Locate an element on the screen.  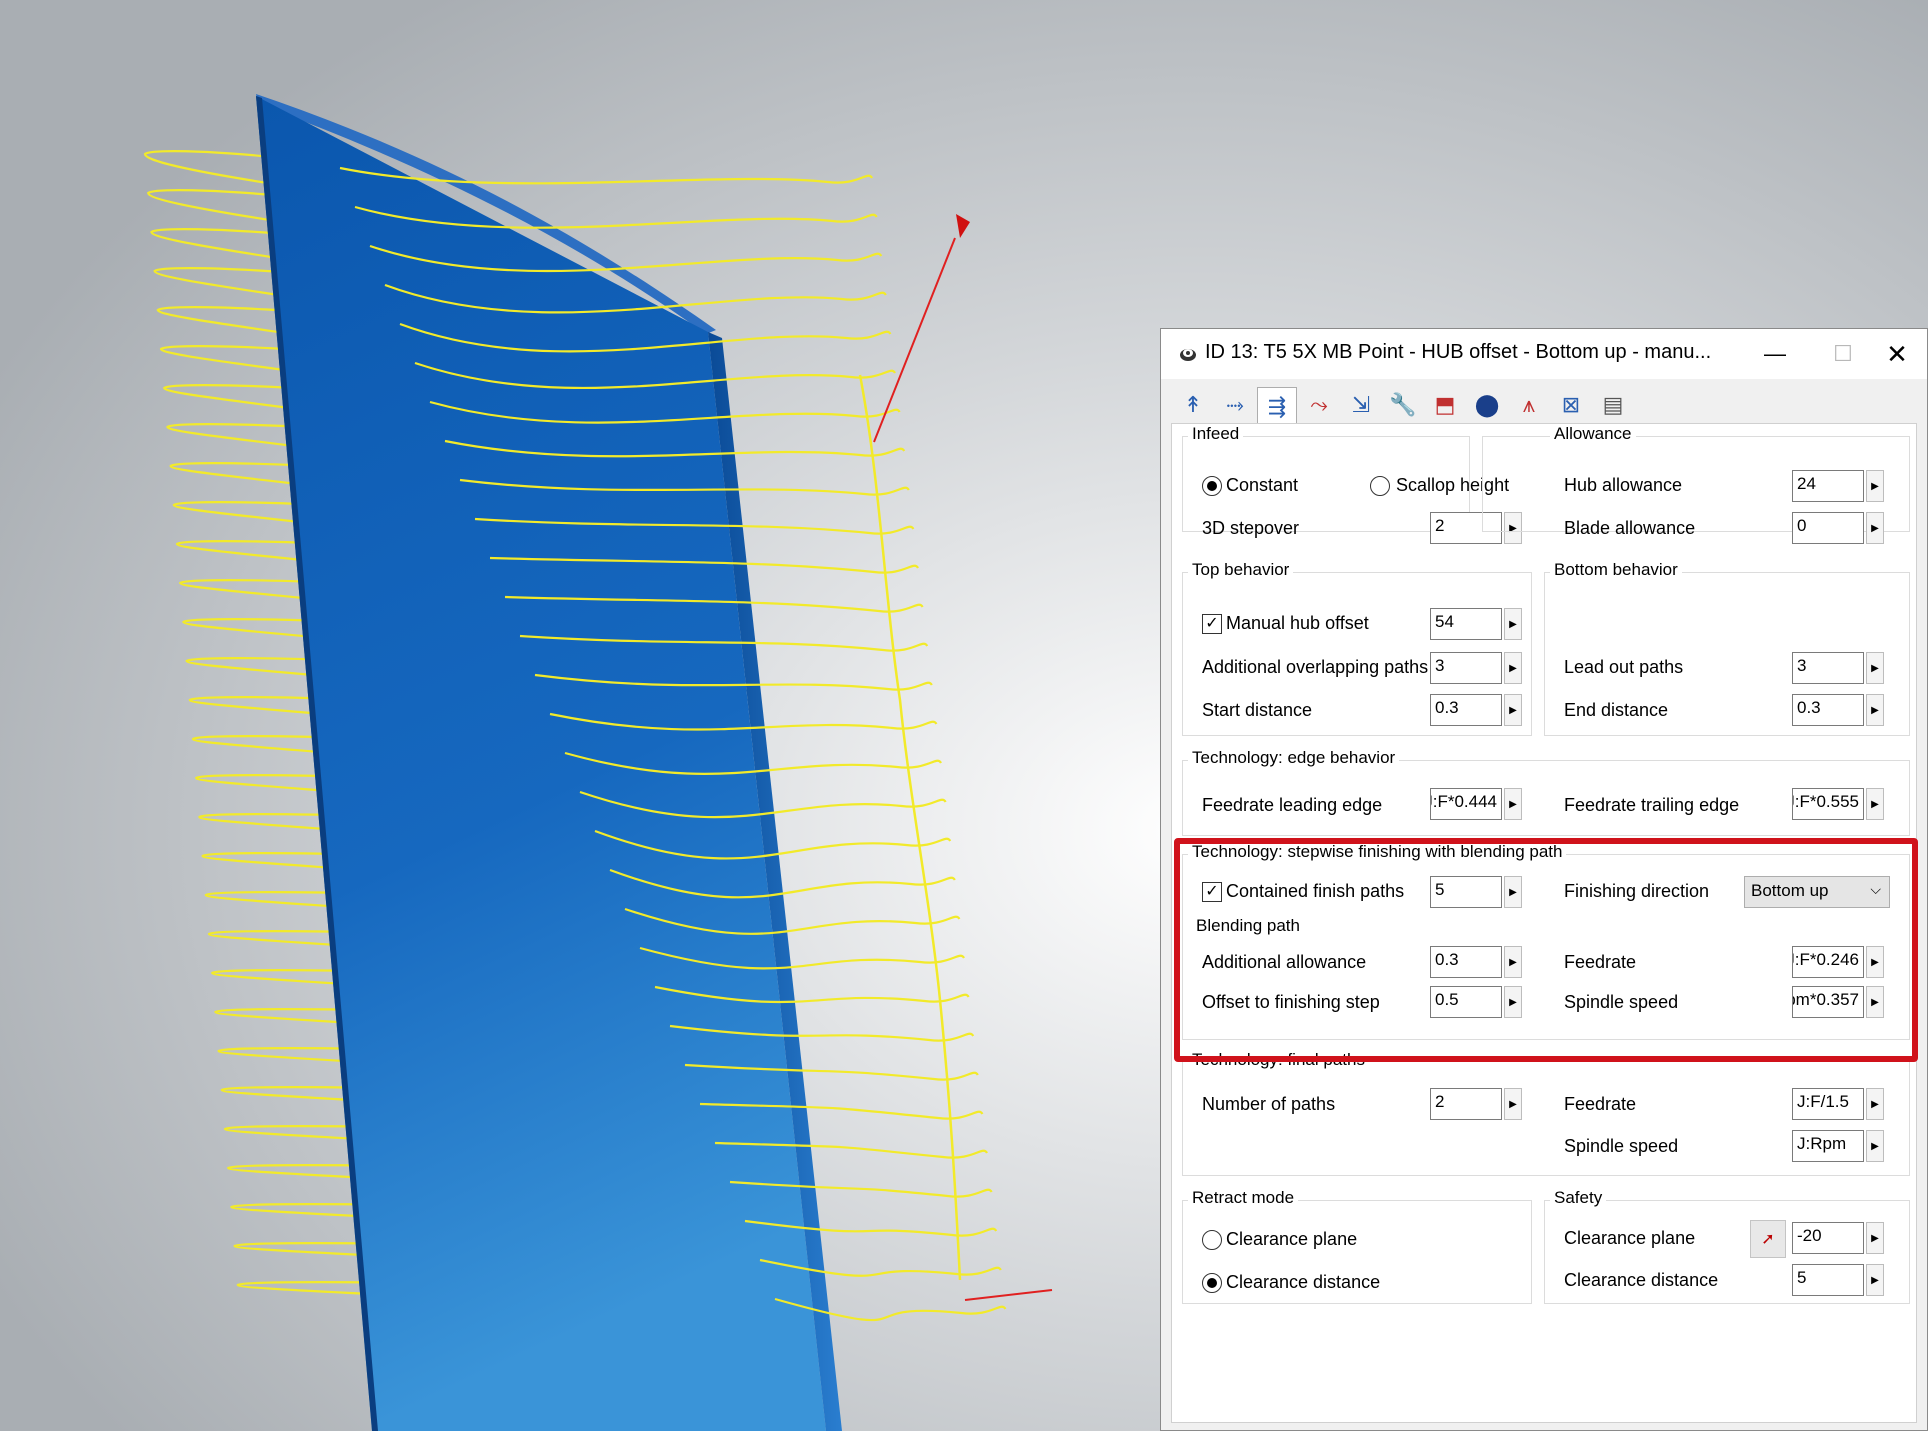
feedrate-leading-field: J:F*0.444 ▶ is located at coordinates (1478, 804).